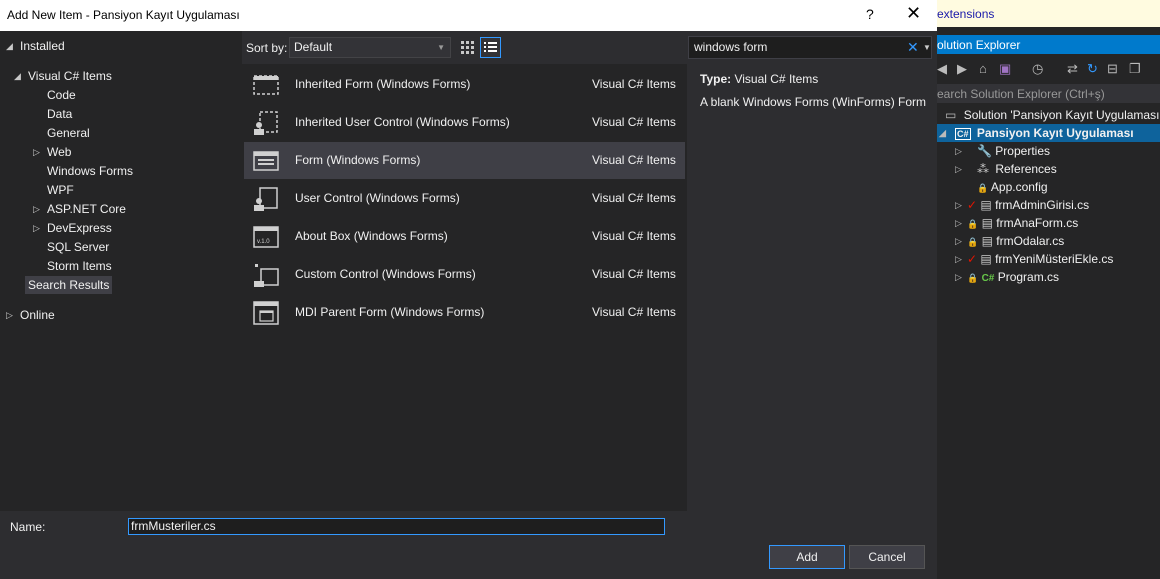 The image size is (1160, 579). What do you see at coordinates (913, 47) in the screenshot?
I see `clear-search-icon: ✕` at bounding box center [913, 47].